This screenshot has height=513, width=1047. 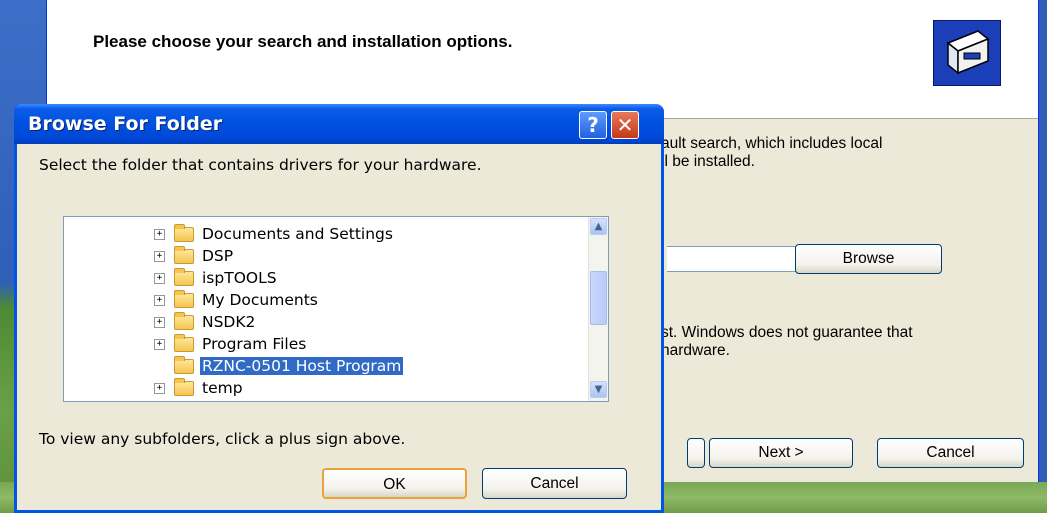 I want to click on ok-button: OK, so click(x=394, y=483).